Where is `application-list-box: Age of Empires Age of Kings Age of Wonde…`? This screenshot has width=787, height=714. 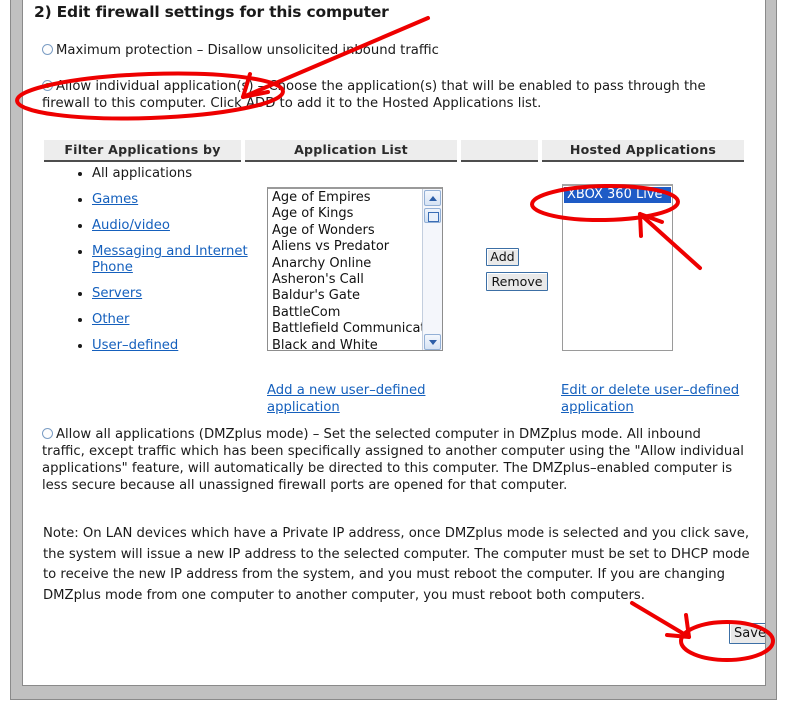
application-list-box: Age of Empires Age of Kings Age of Wonde… is located at coordinates (355, 269).